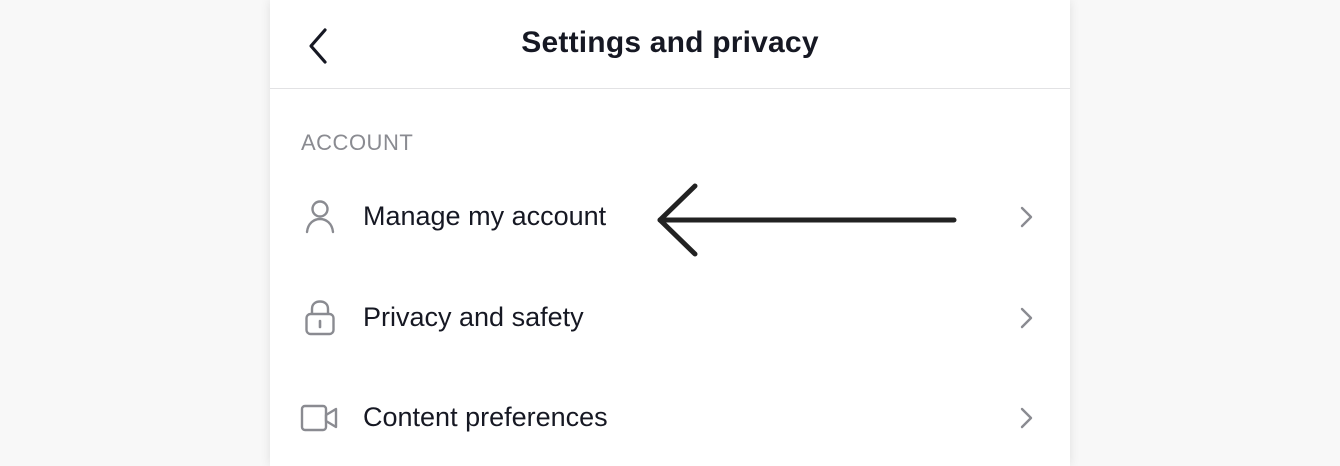  What do you see at coordinates (473, 317) in the screenshot?
I see `menu-item-label: Privacy and safety` at bounding box center [473, 317].